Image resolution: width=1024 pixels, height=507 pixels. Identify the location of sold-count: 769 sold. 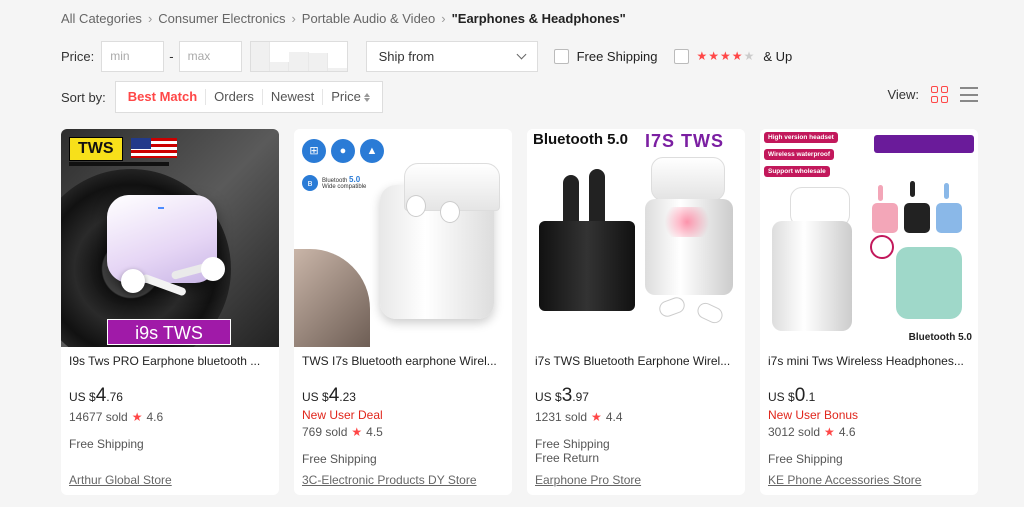
(325, 432).